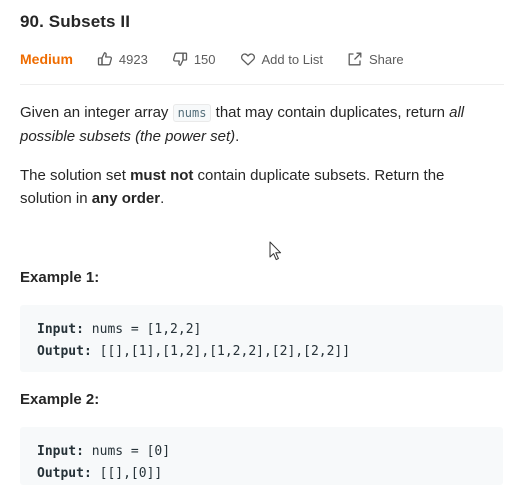  Describe the element at coordinates (104, 451) in the screenshot. I see `example-2-input: Input: nums = [0]` at that location.